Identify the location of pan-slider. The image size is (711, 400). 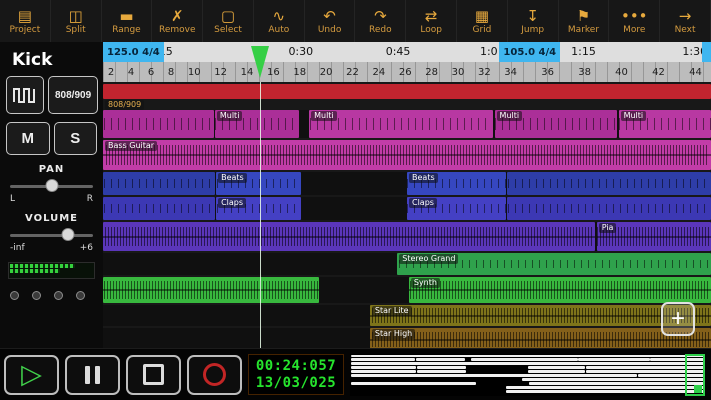
(51, 186).